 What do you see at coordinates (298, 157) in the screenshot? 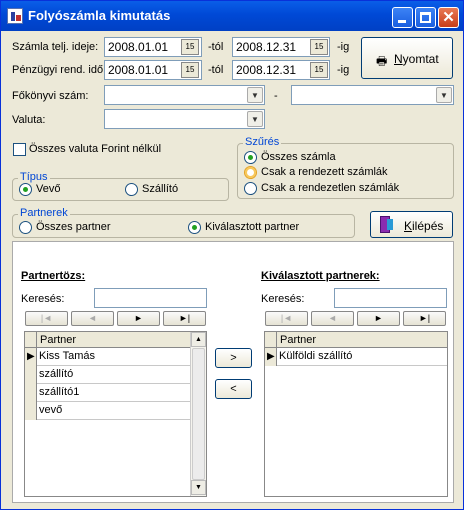
I see `radio-all-invoices-label: Összes számla` at bounding box center [298, 157].